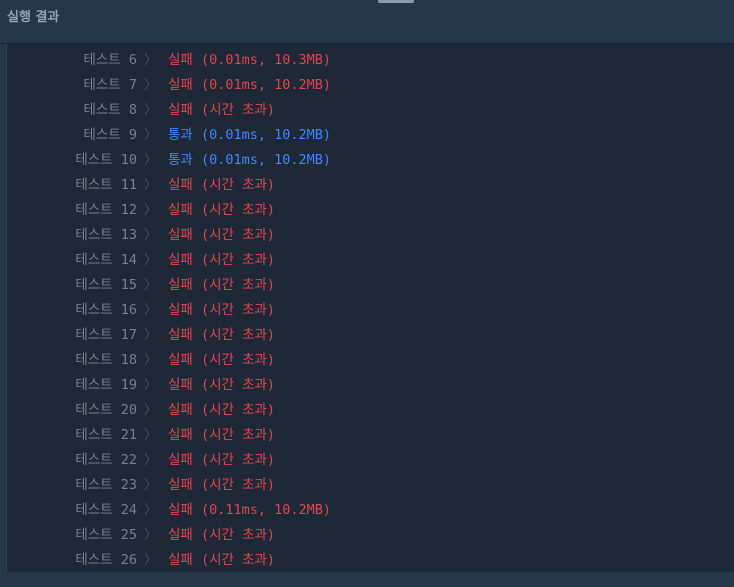 The image size is (734, 587). Describe the element at coordinates (250, 85) in the screenshot. I see `result-fail: 실패 (0.01ms, 10.2MB)` at that location.